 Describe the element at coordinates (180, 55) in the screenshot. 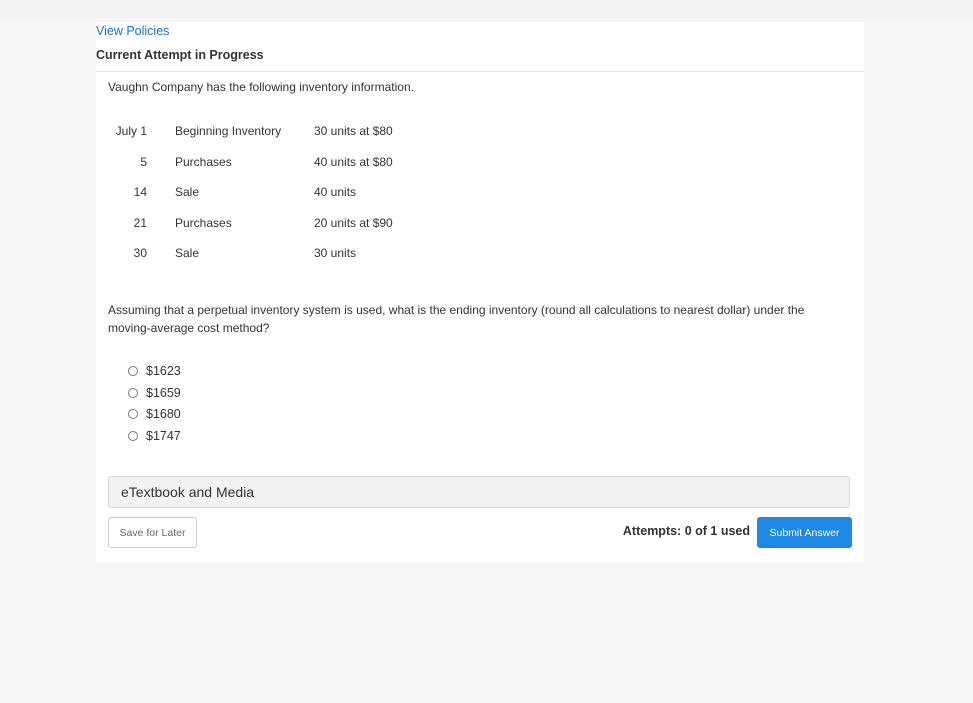

I see `attempt-status: Current Attempt in Progress` at that location.